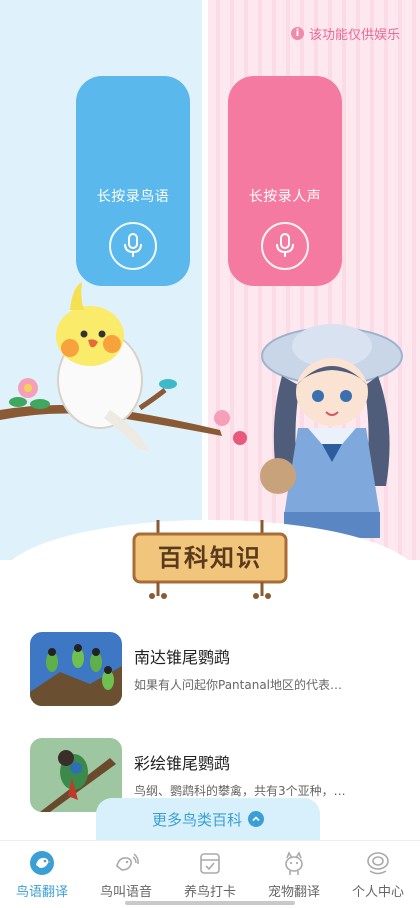 This screenshot has width=420, height=908. What do you see at coordinates (210, 558) in the screenshot?
I see `section-title: 百科知识` at bounding box center [210, 558].